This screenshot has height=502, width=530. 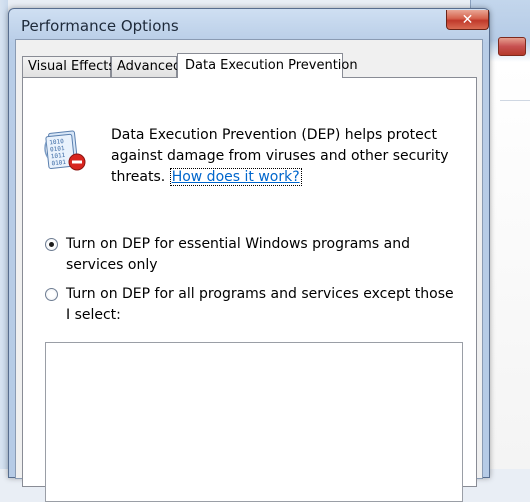 I want to click on radio-essential-programs, so click(x=51, y=244).